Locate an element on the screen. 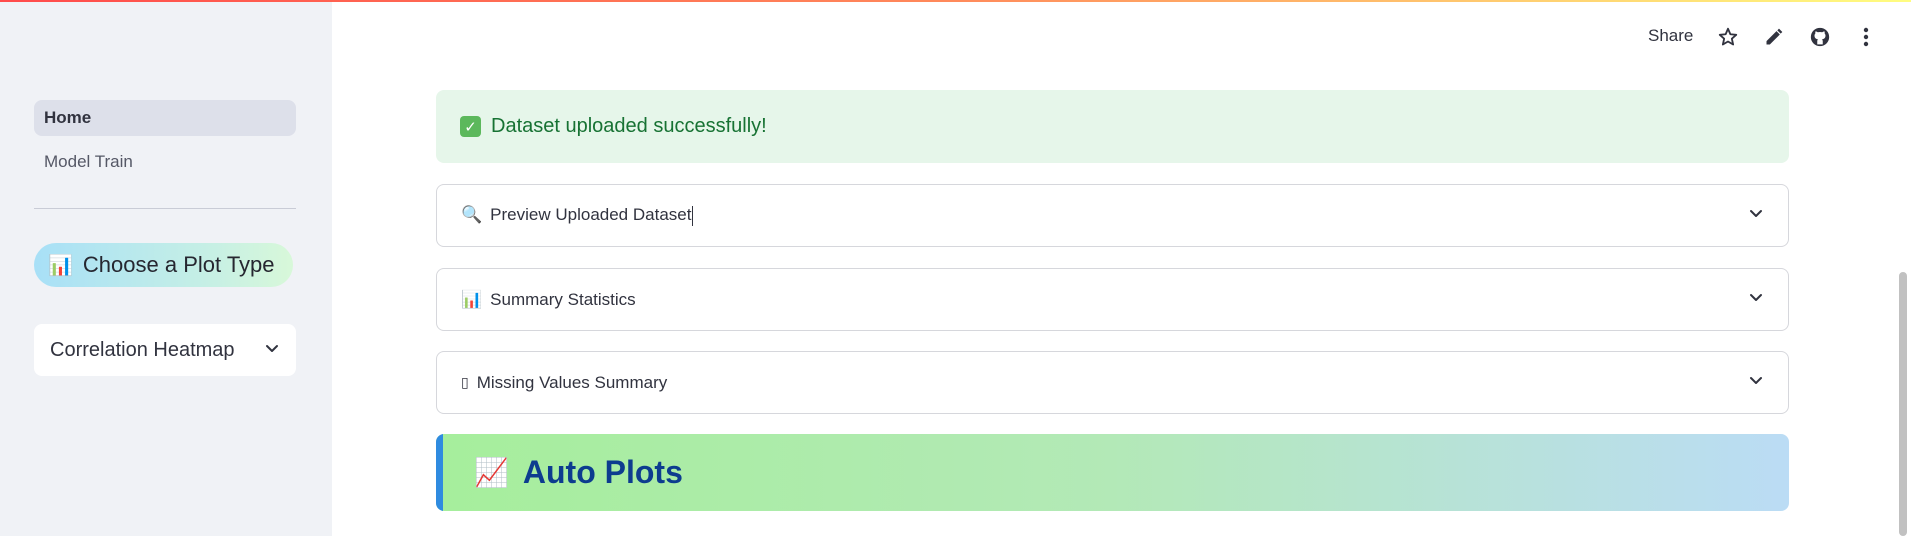  auto-plots-banner: 📈 Auto Plots is located at coordinates (1112, 472).